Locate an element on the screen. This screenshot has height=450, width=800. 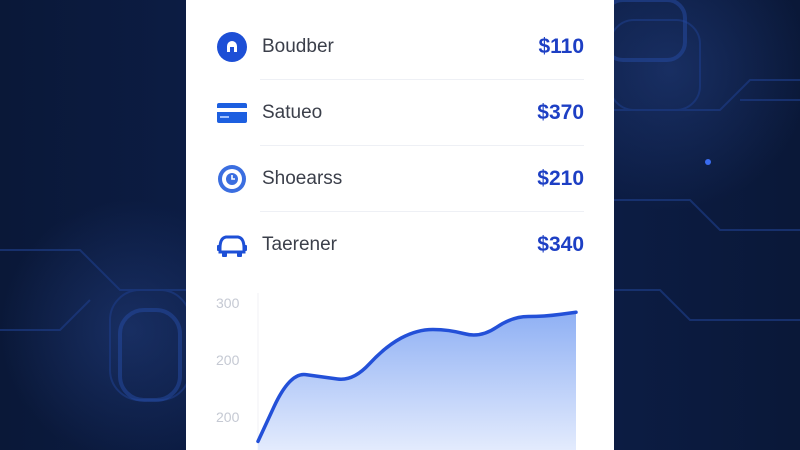
home-icon is located at coordinates (232, 47).